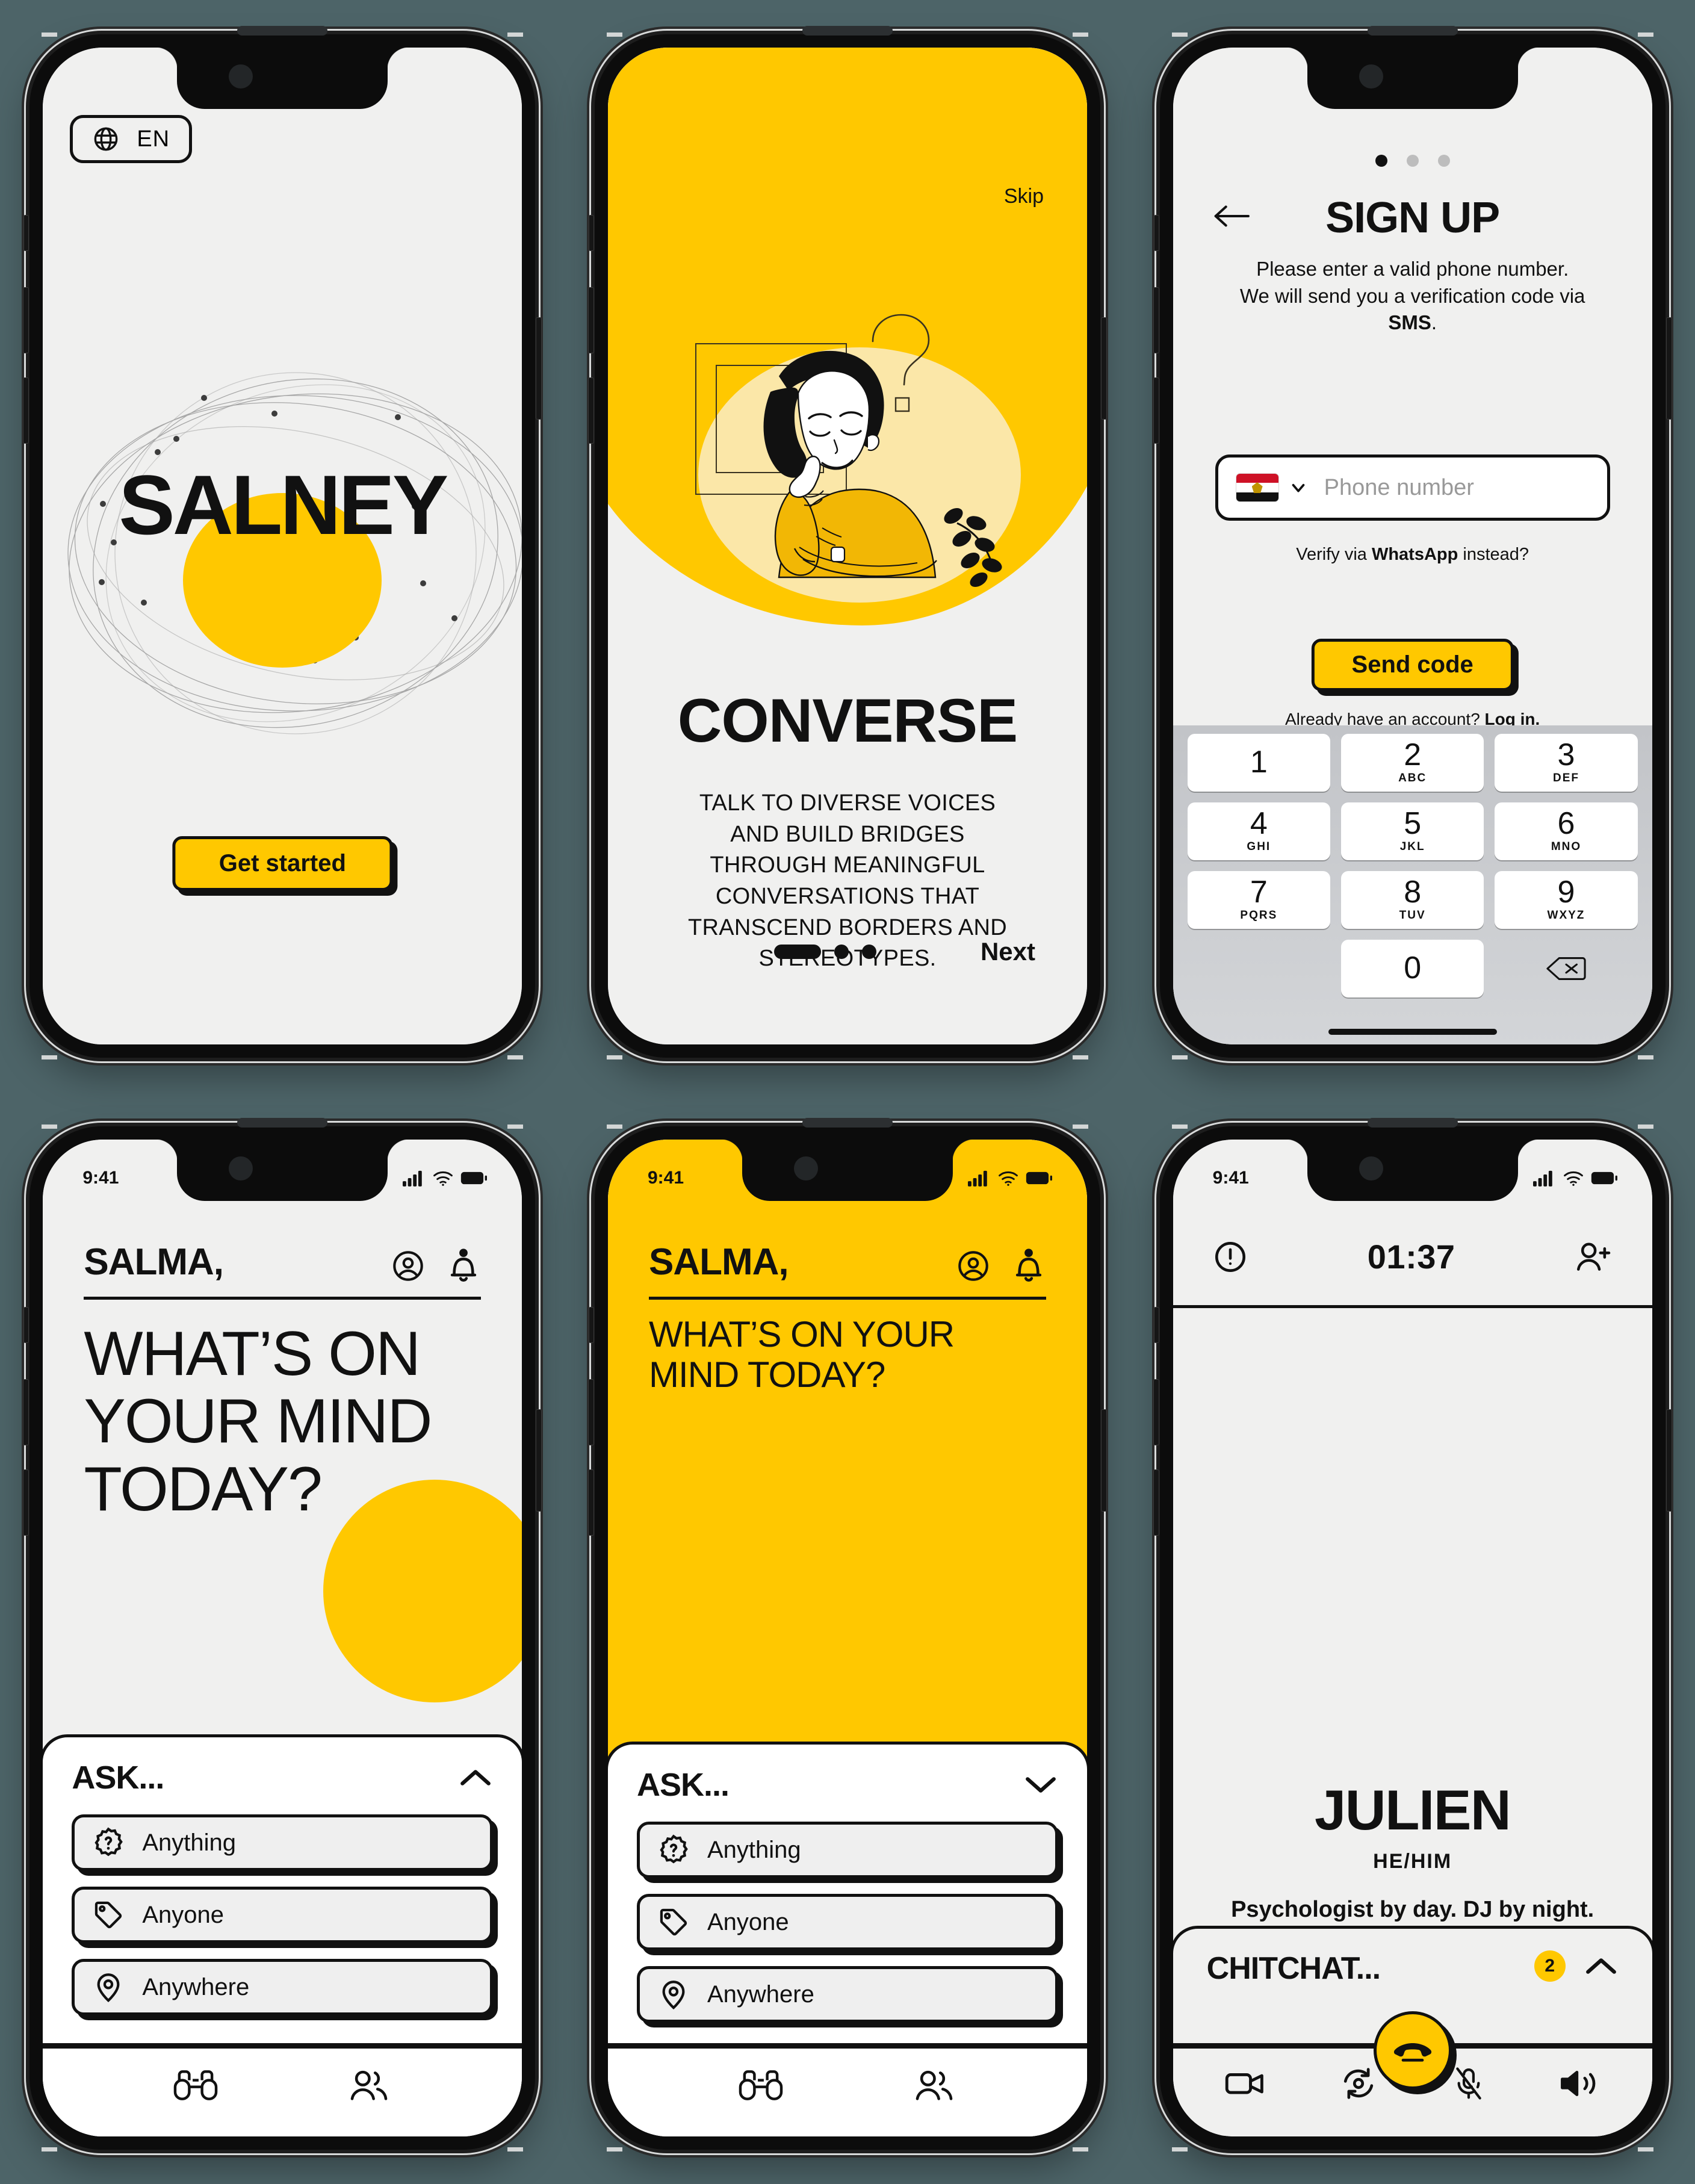  Describe the element at coordinates (1230, 1178) in the screenshot. I see `status-time: 9:41` at that location.